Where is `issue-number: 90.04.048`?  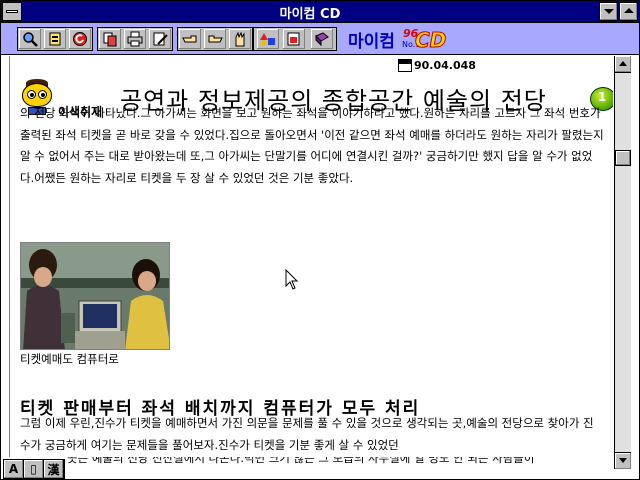 issue-number: 90.04.048 is located at coordinates (445, 65).